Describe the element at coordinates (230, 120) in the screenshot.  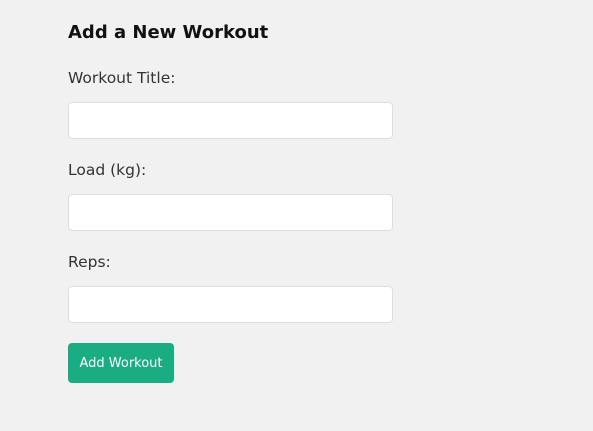
I see `workout-title-input` at that location.